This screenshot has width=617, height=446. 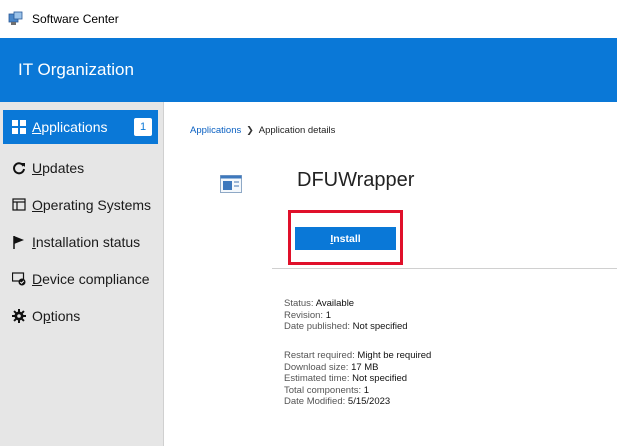 What do you see at coordinates (19, 278) in the screenshot?
I see `device-compliance-icon` at bounding box center [19, 278].